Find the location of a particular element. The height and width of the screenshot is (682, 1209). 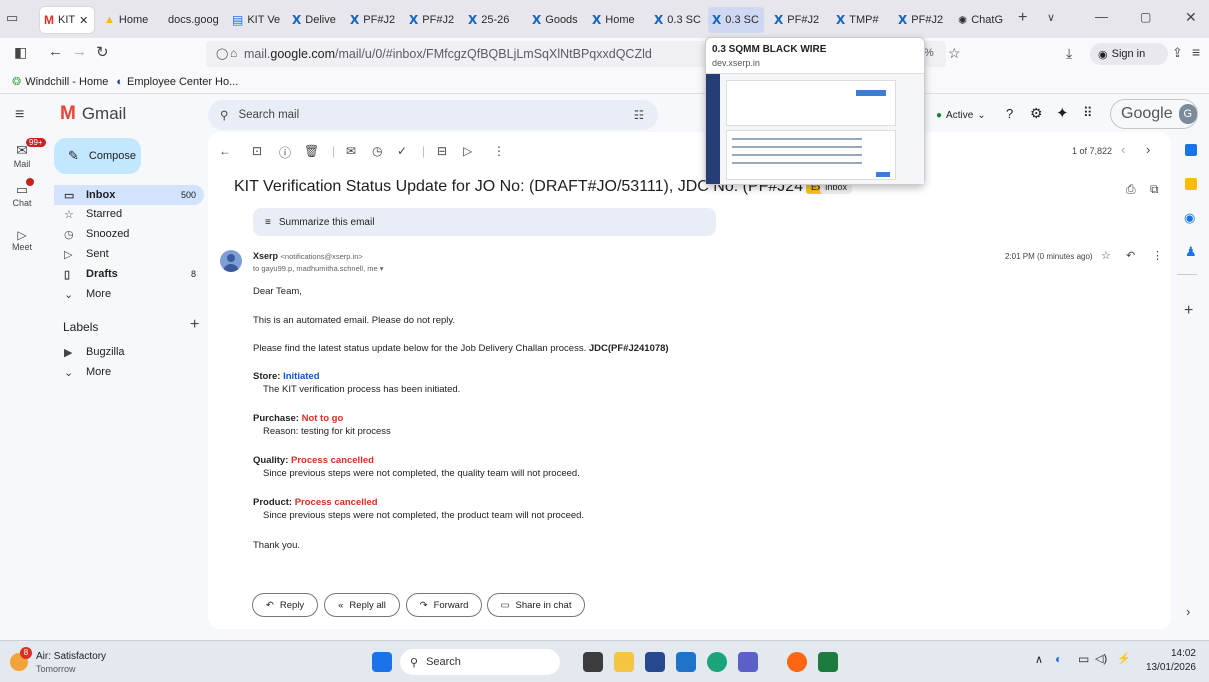

reply-all-button: «Reply all is located at coordinates (362, 605).